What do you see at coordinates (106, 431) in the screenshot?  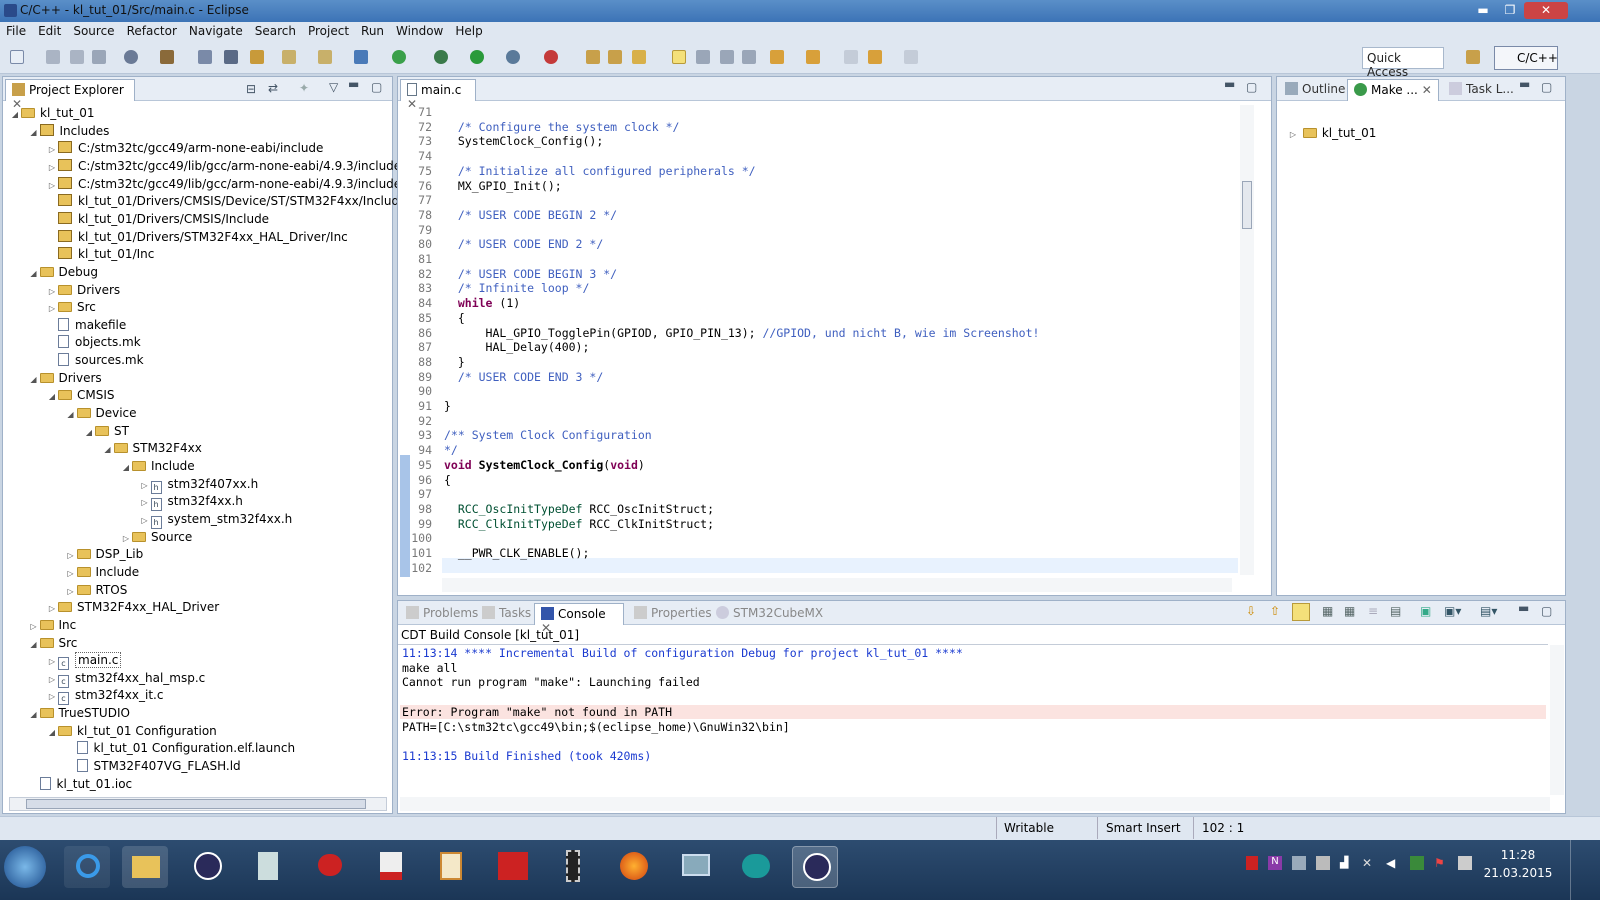 I see `tree-item: ◢ ST` at bounding box center [106, 431].